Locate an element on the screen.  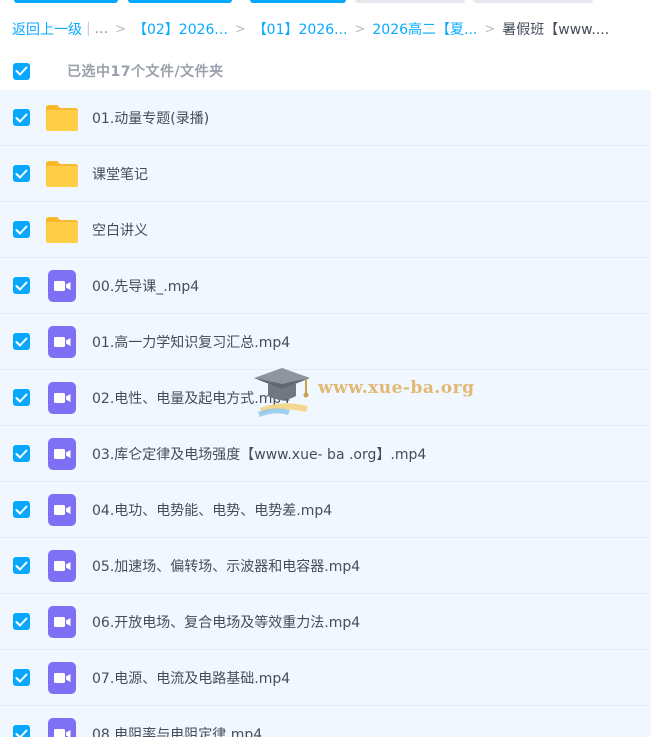
folder-row: 空白讲义 is located at coordinates (325, 230).